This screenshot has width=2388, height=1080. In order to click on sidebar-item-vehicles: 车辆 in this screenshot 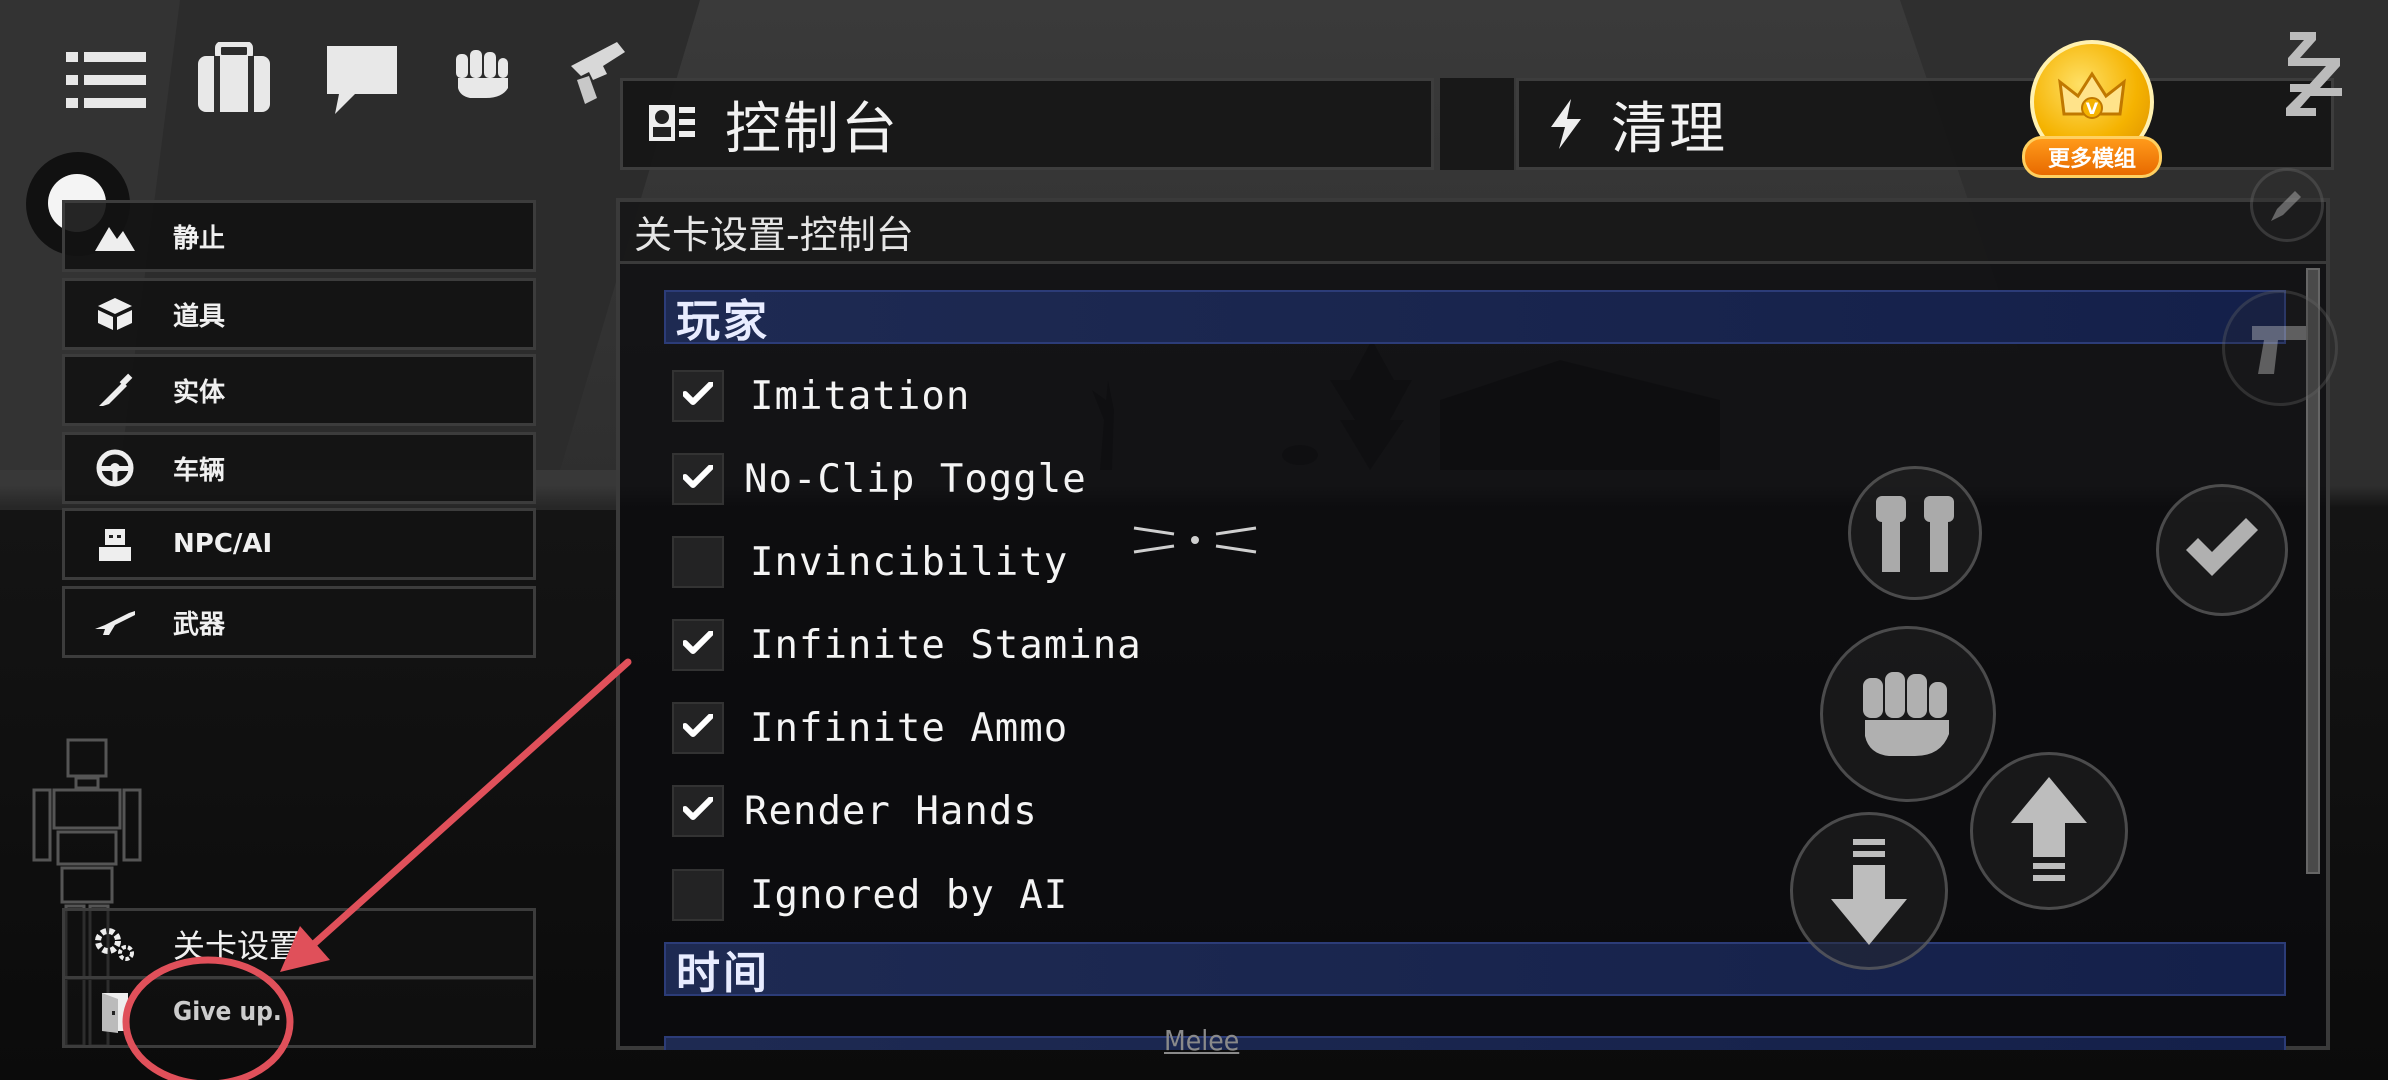, I will do `click(299, 468)`.